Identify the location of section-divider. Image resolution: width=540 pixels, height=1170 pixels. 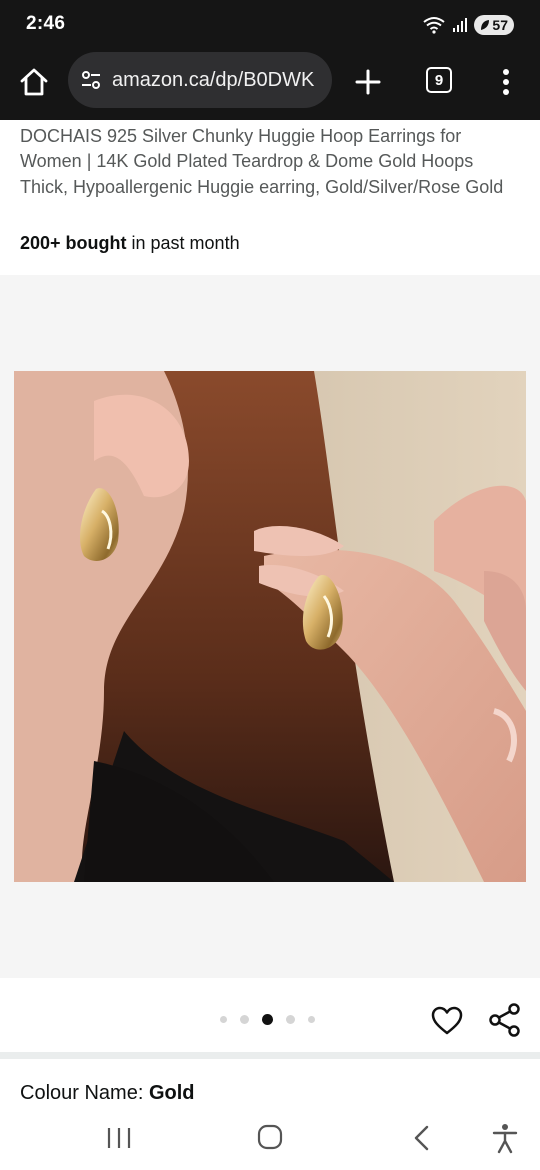
(270, 1055).